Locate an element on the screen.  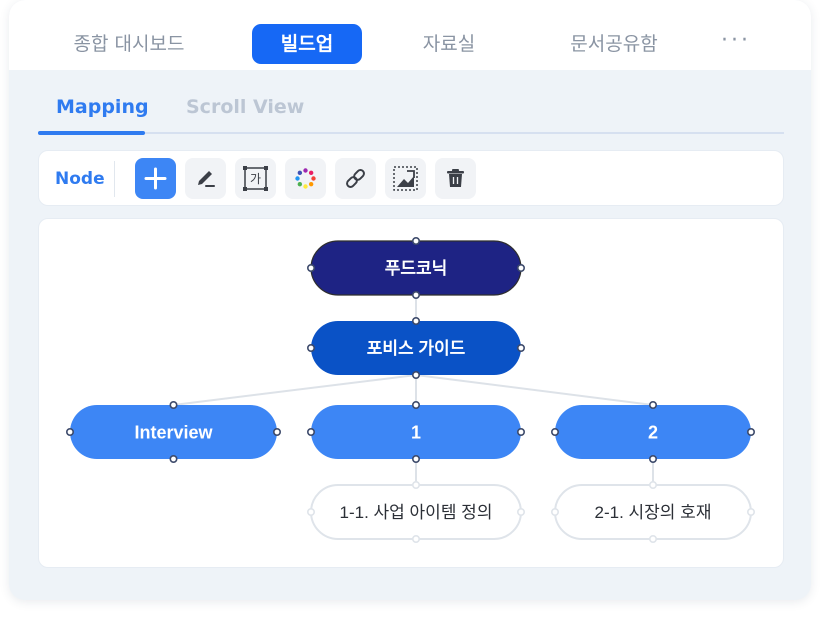
nav-tab-document-share: 문서공유함 is located at coordinates (614, 44).